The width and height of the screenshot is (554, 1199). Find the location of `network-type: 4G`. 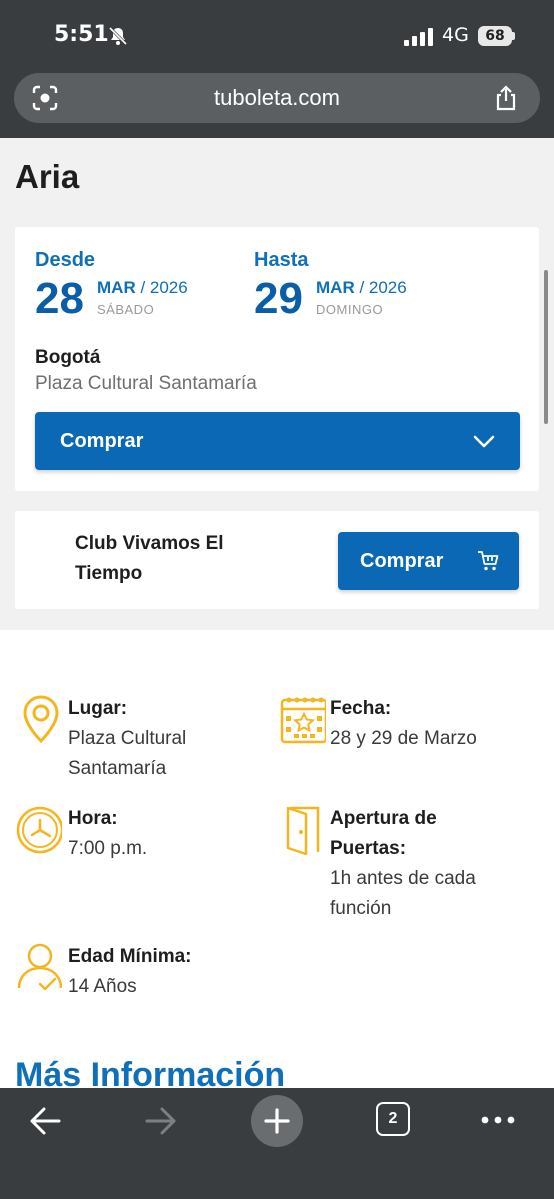

network-type: 4G is located at coordinates (455, 35).